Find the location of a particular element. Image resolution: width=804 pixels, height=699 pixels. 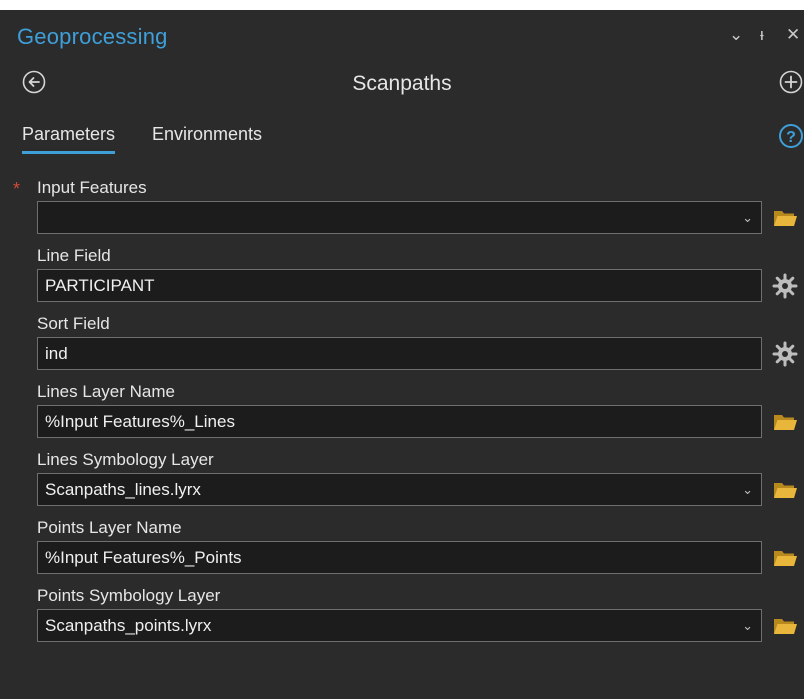

lines-symbology-dropdown: Scanpaths_lines.lyrx ⌄ is located at coordinates (399, 489).